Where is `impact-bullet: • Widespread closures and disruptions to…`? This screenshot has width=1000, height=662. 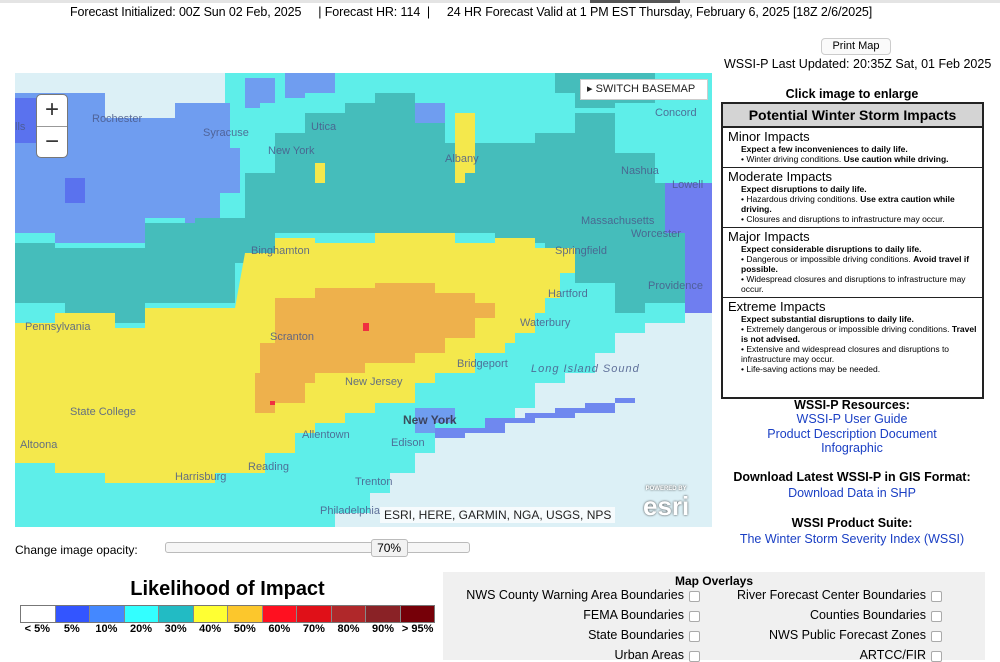 impact-bullet: • Widespread closures and disruptions to… is located at coordinates (853, 284).